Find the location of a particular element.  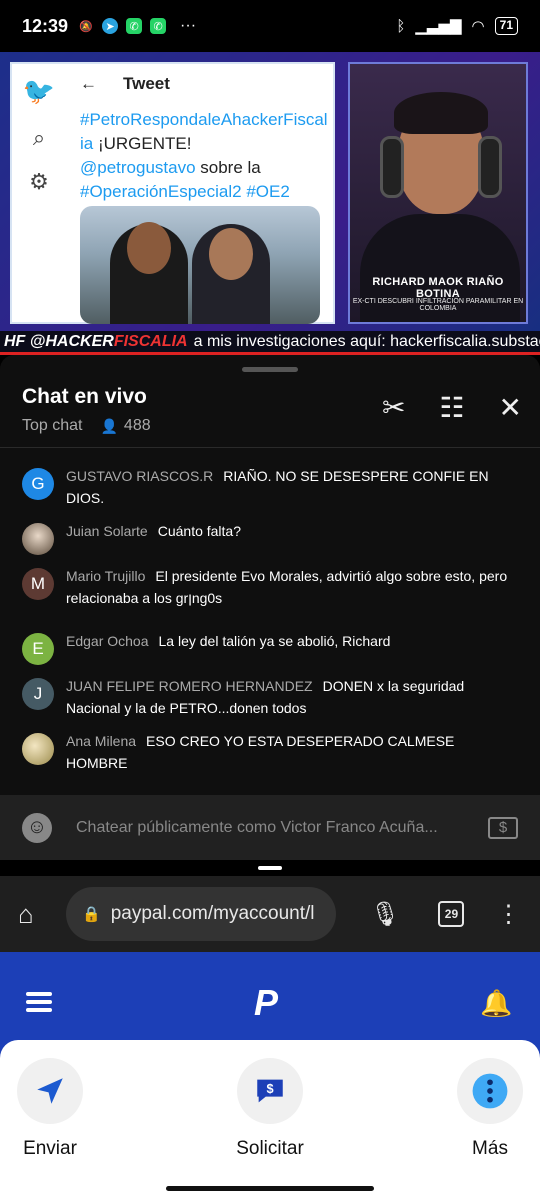

more-action: Más is located at coordinates (490, 1109).